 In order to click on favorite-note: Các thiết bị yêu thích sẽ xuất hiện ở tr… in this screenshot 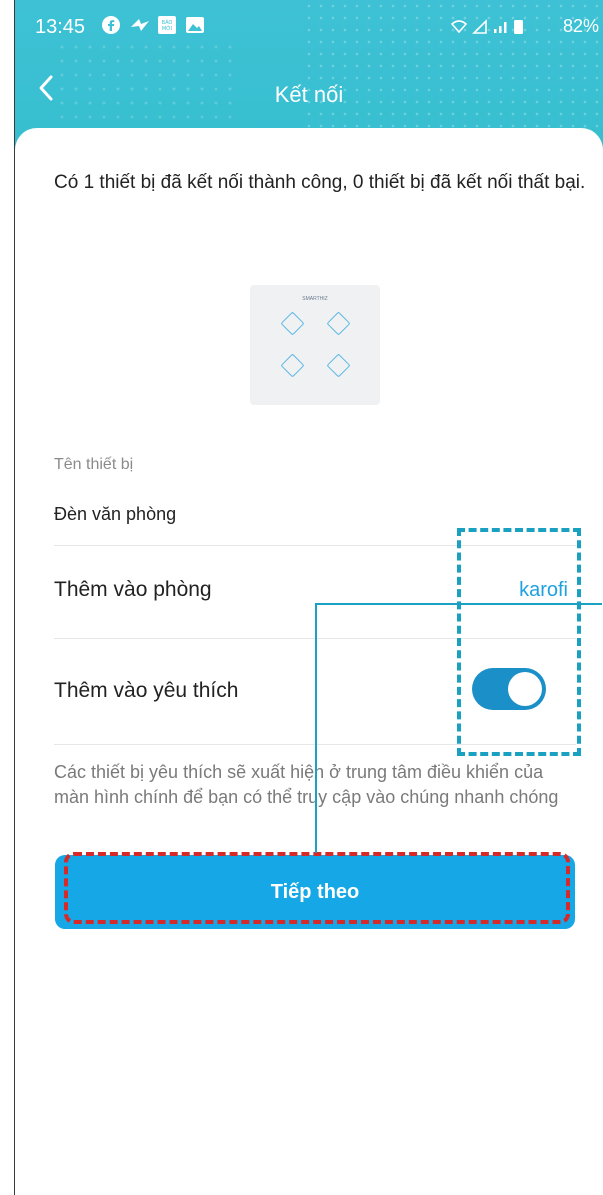, I will do `click(306, 784)`.